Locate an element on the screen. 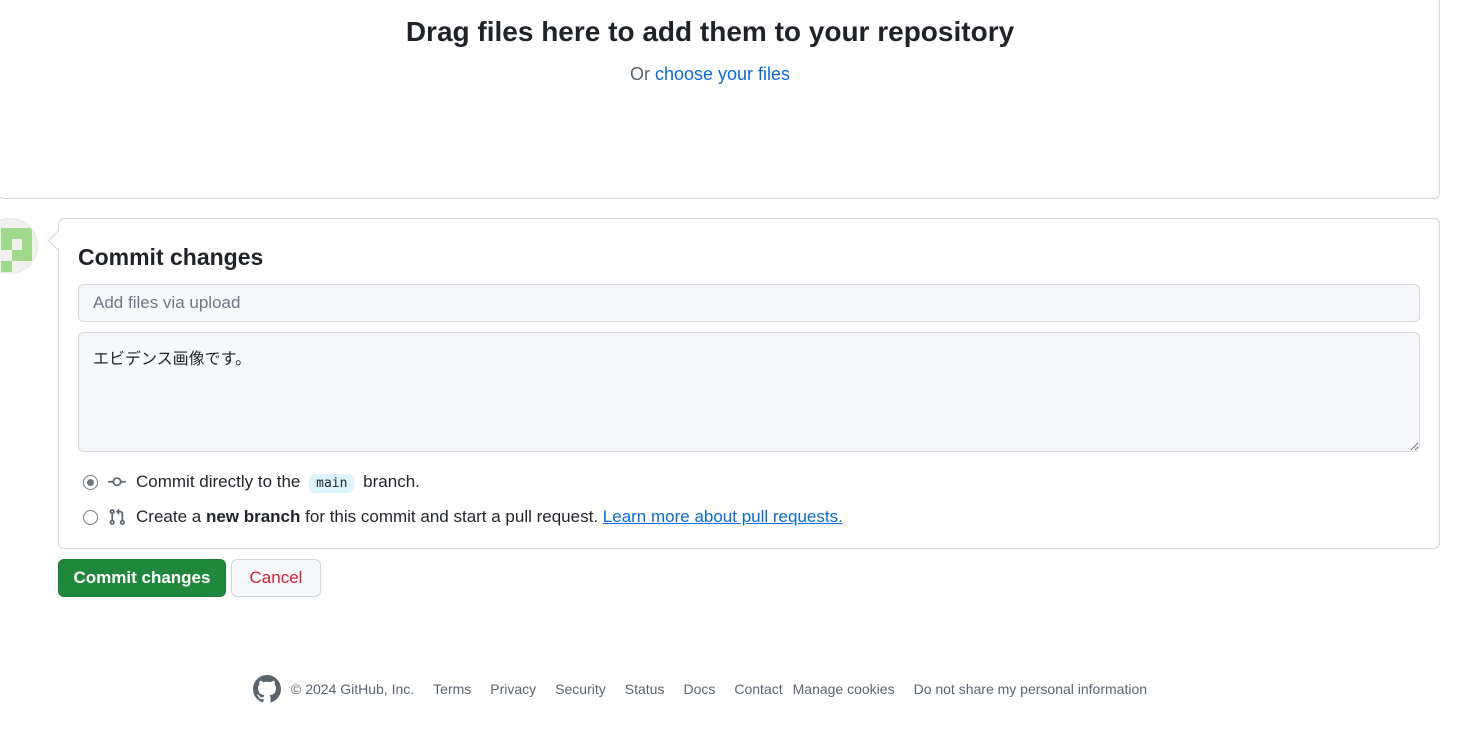 This screenshot has width=1471, height=738. avatar is located at coordinates (19, 246).